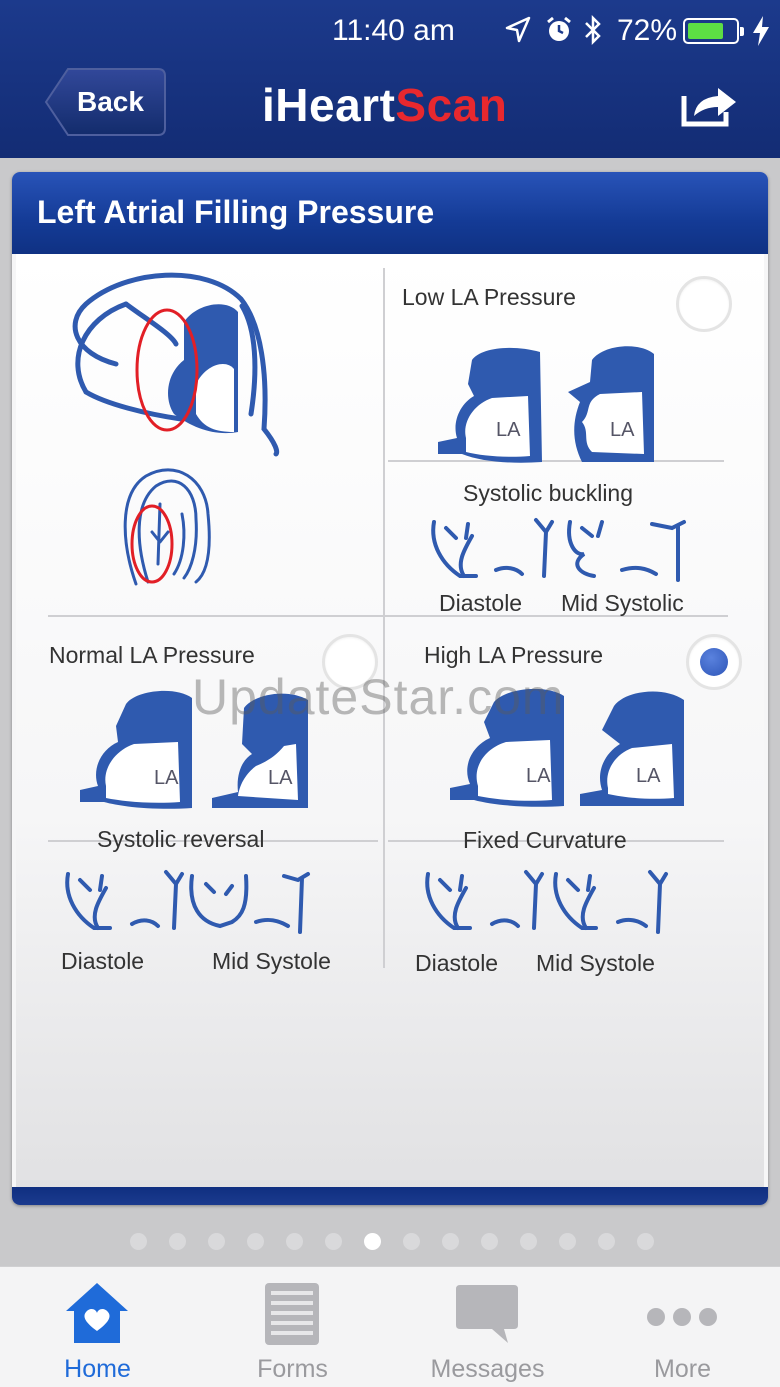 This screenshot has width=780, height=1387. What do you see at coordinates (378, 697) in the screenshot?
I see `watermark: UpdateStar.com` at bounding box center [378, 697].